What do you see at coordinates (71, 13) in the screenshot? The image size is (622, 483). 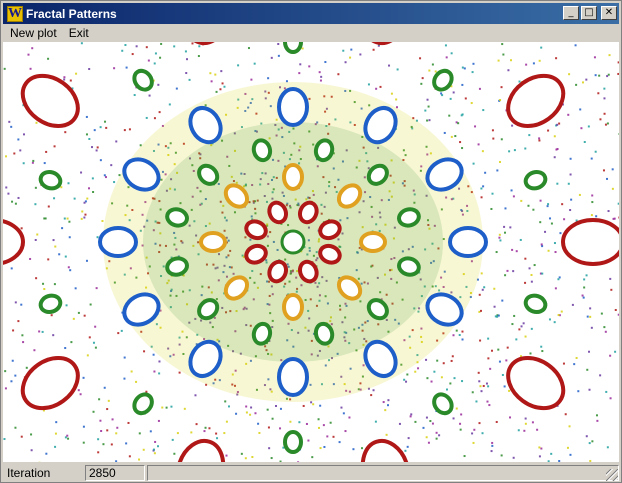 I see `window-title: Fractal Patterns` at bounding box center [71, 13].